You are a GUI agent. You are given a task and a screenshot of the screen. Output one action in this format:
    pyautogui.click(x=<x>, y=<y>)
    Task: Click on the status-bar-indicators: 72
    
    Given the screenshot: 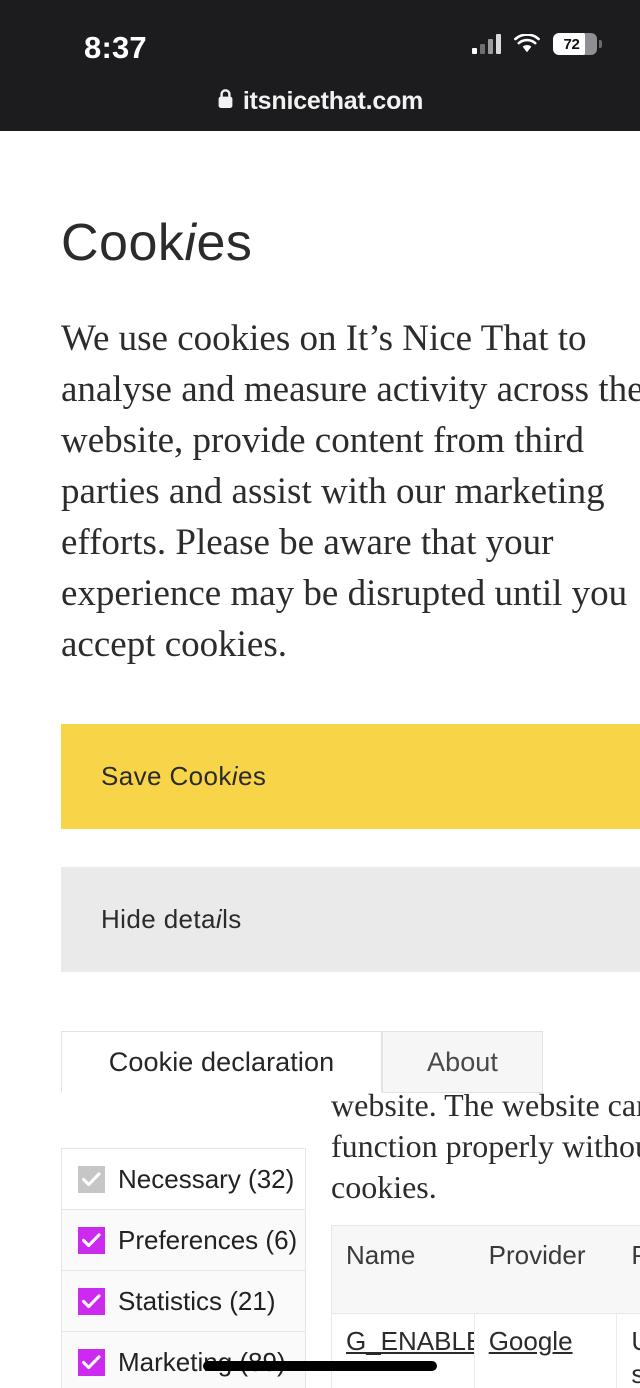 What is the action you would take?
    pyautogui.click(x=537, y=44)
    